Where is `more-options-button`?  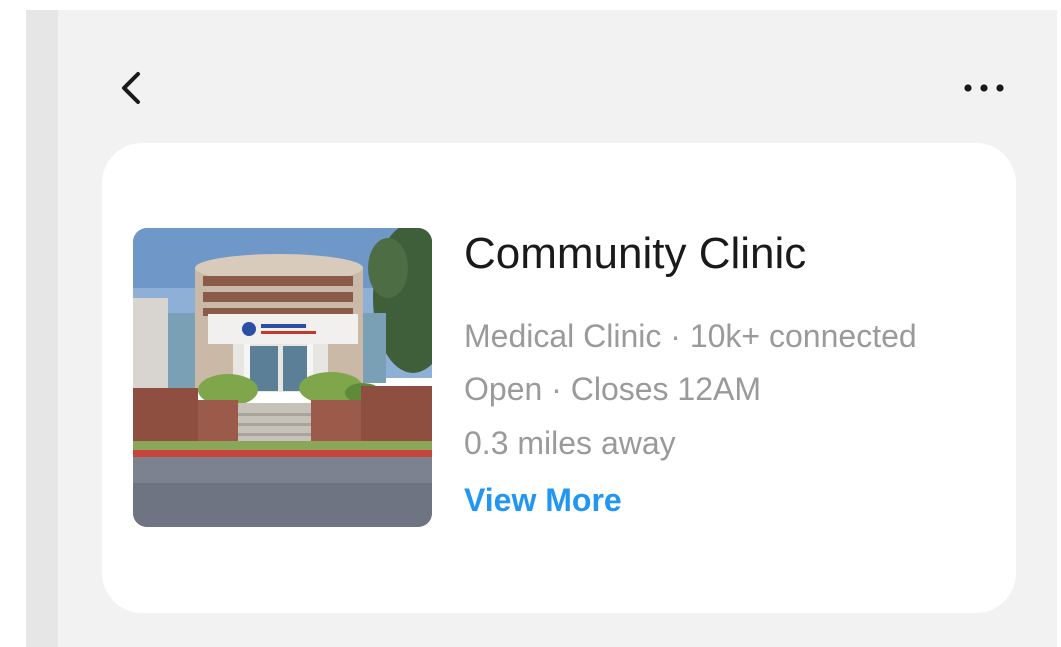
more-options-button is located at coordinates (984, 88).